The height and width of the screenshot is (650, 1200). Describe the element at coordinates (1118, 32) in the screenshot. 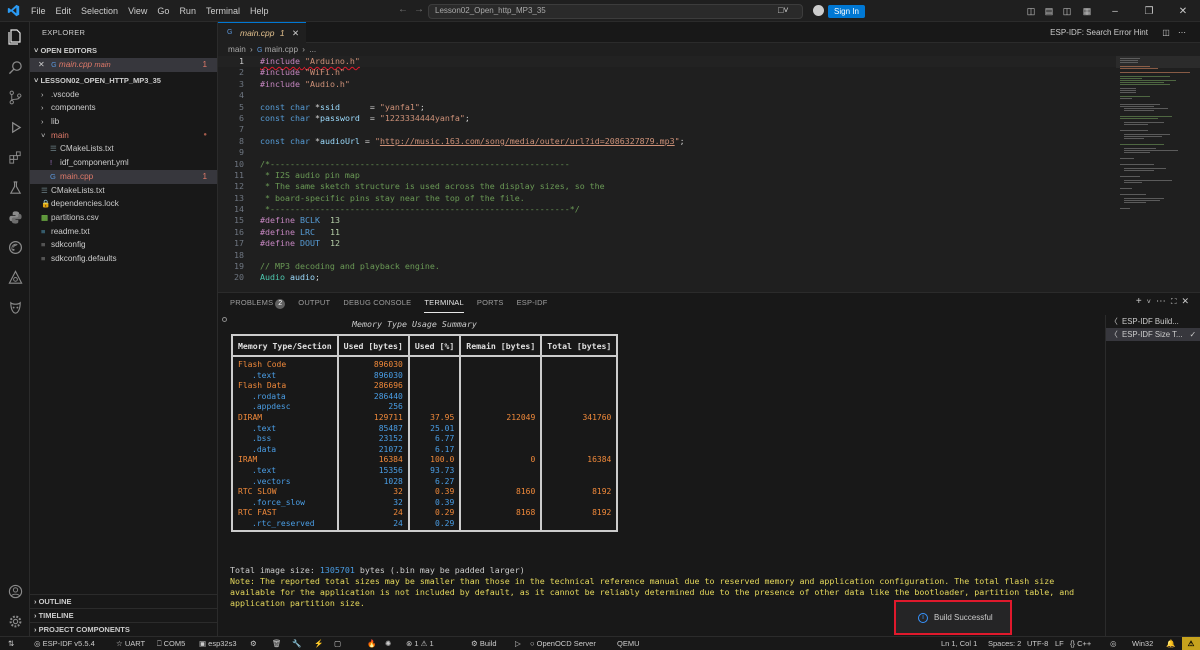

I see `esp-idf-error-hint-button: ESP-IDF: Search Error Hint ◫ ⋯` at that location.